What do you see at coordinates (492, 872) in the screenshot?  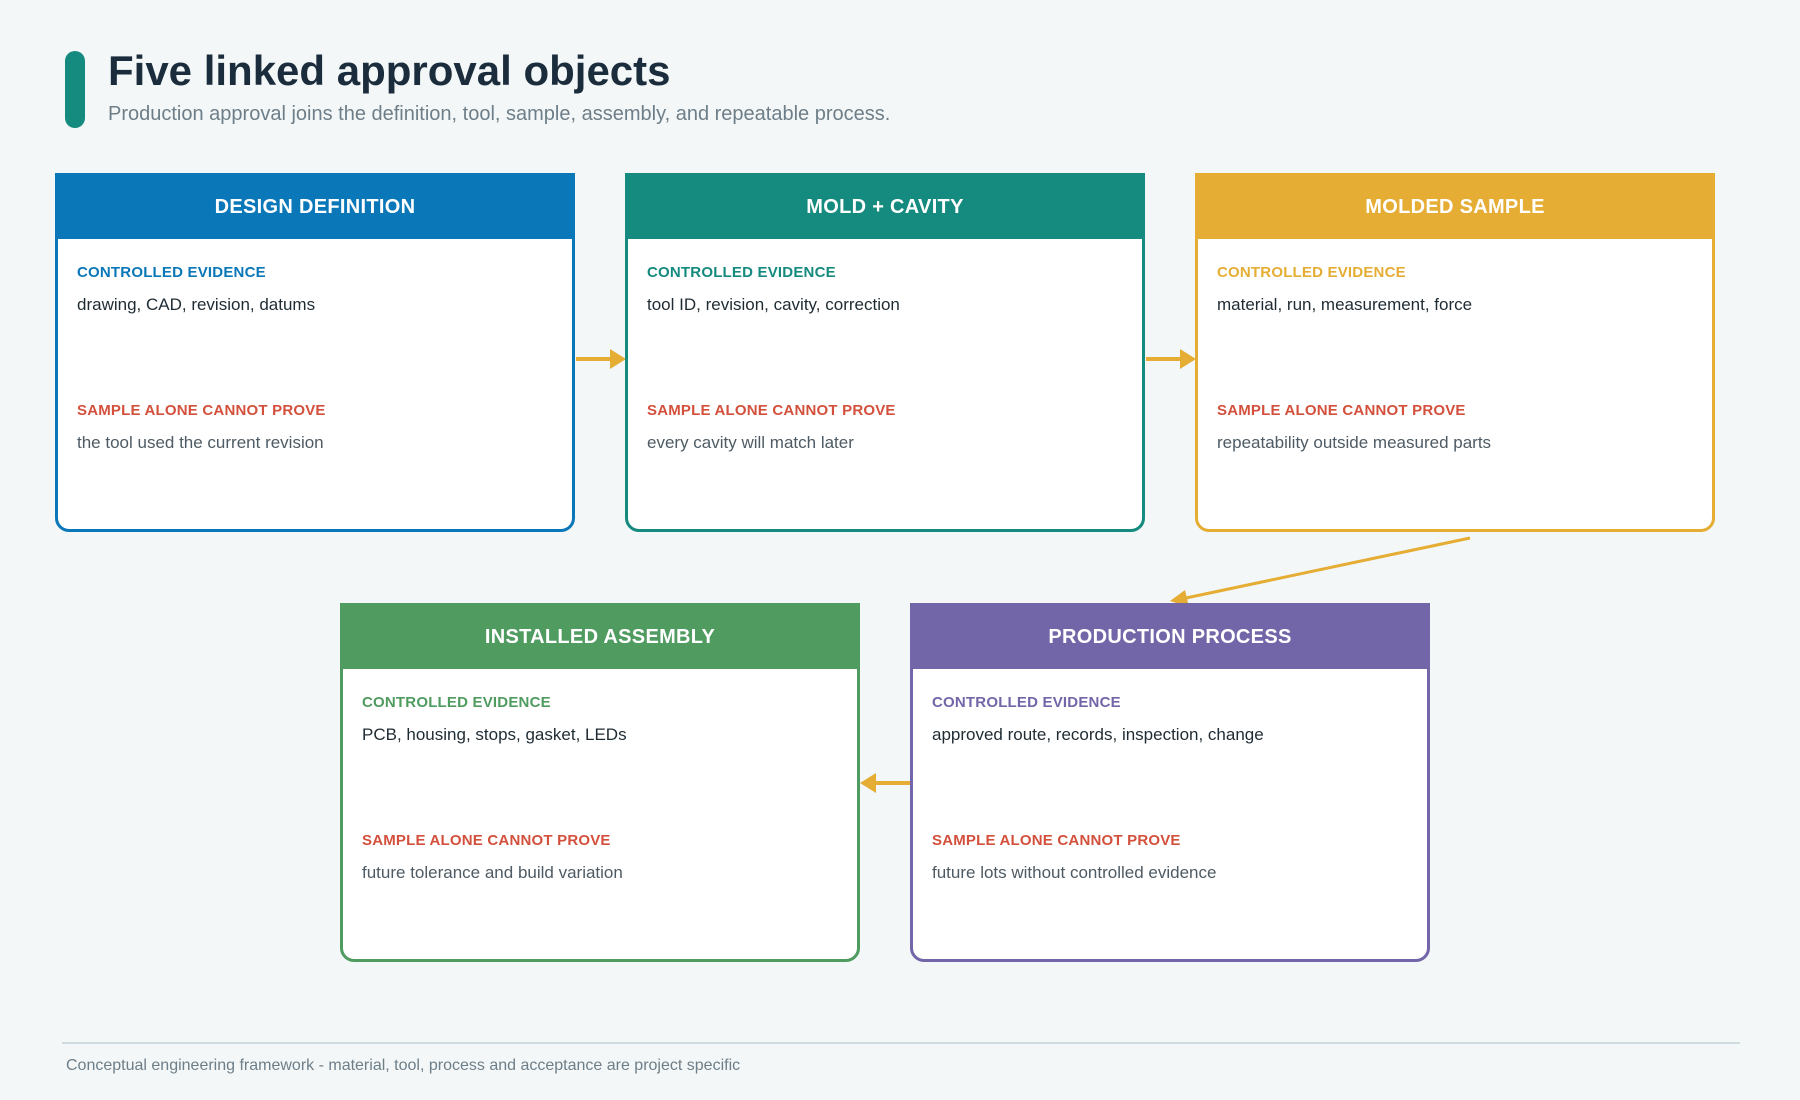 I see `cannot-prove-text: future tolerance and build variation` at bounding box center [492, 872].